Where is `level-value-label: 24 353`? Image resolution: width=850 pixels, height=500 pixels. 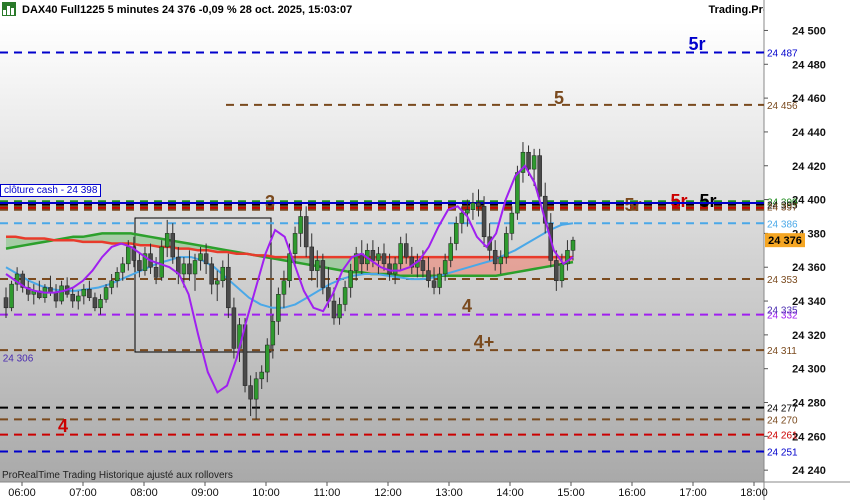 level-value-label: 24 353 is located at coordinates (782, 280).